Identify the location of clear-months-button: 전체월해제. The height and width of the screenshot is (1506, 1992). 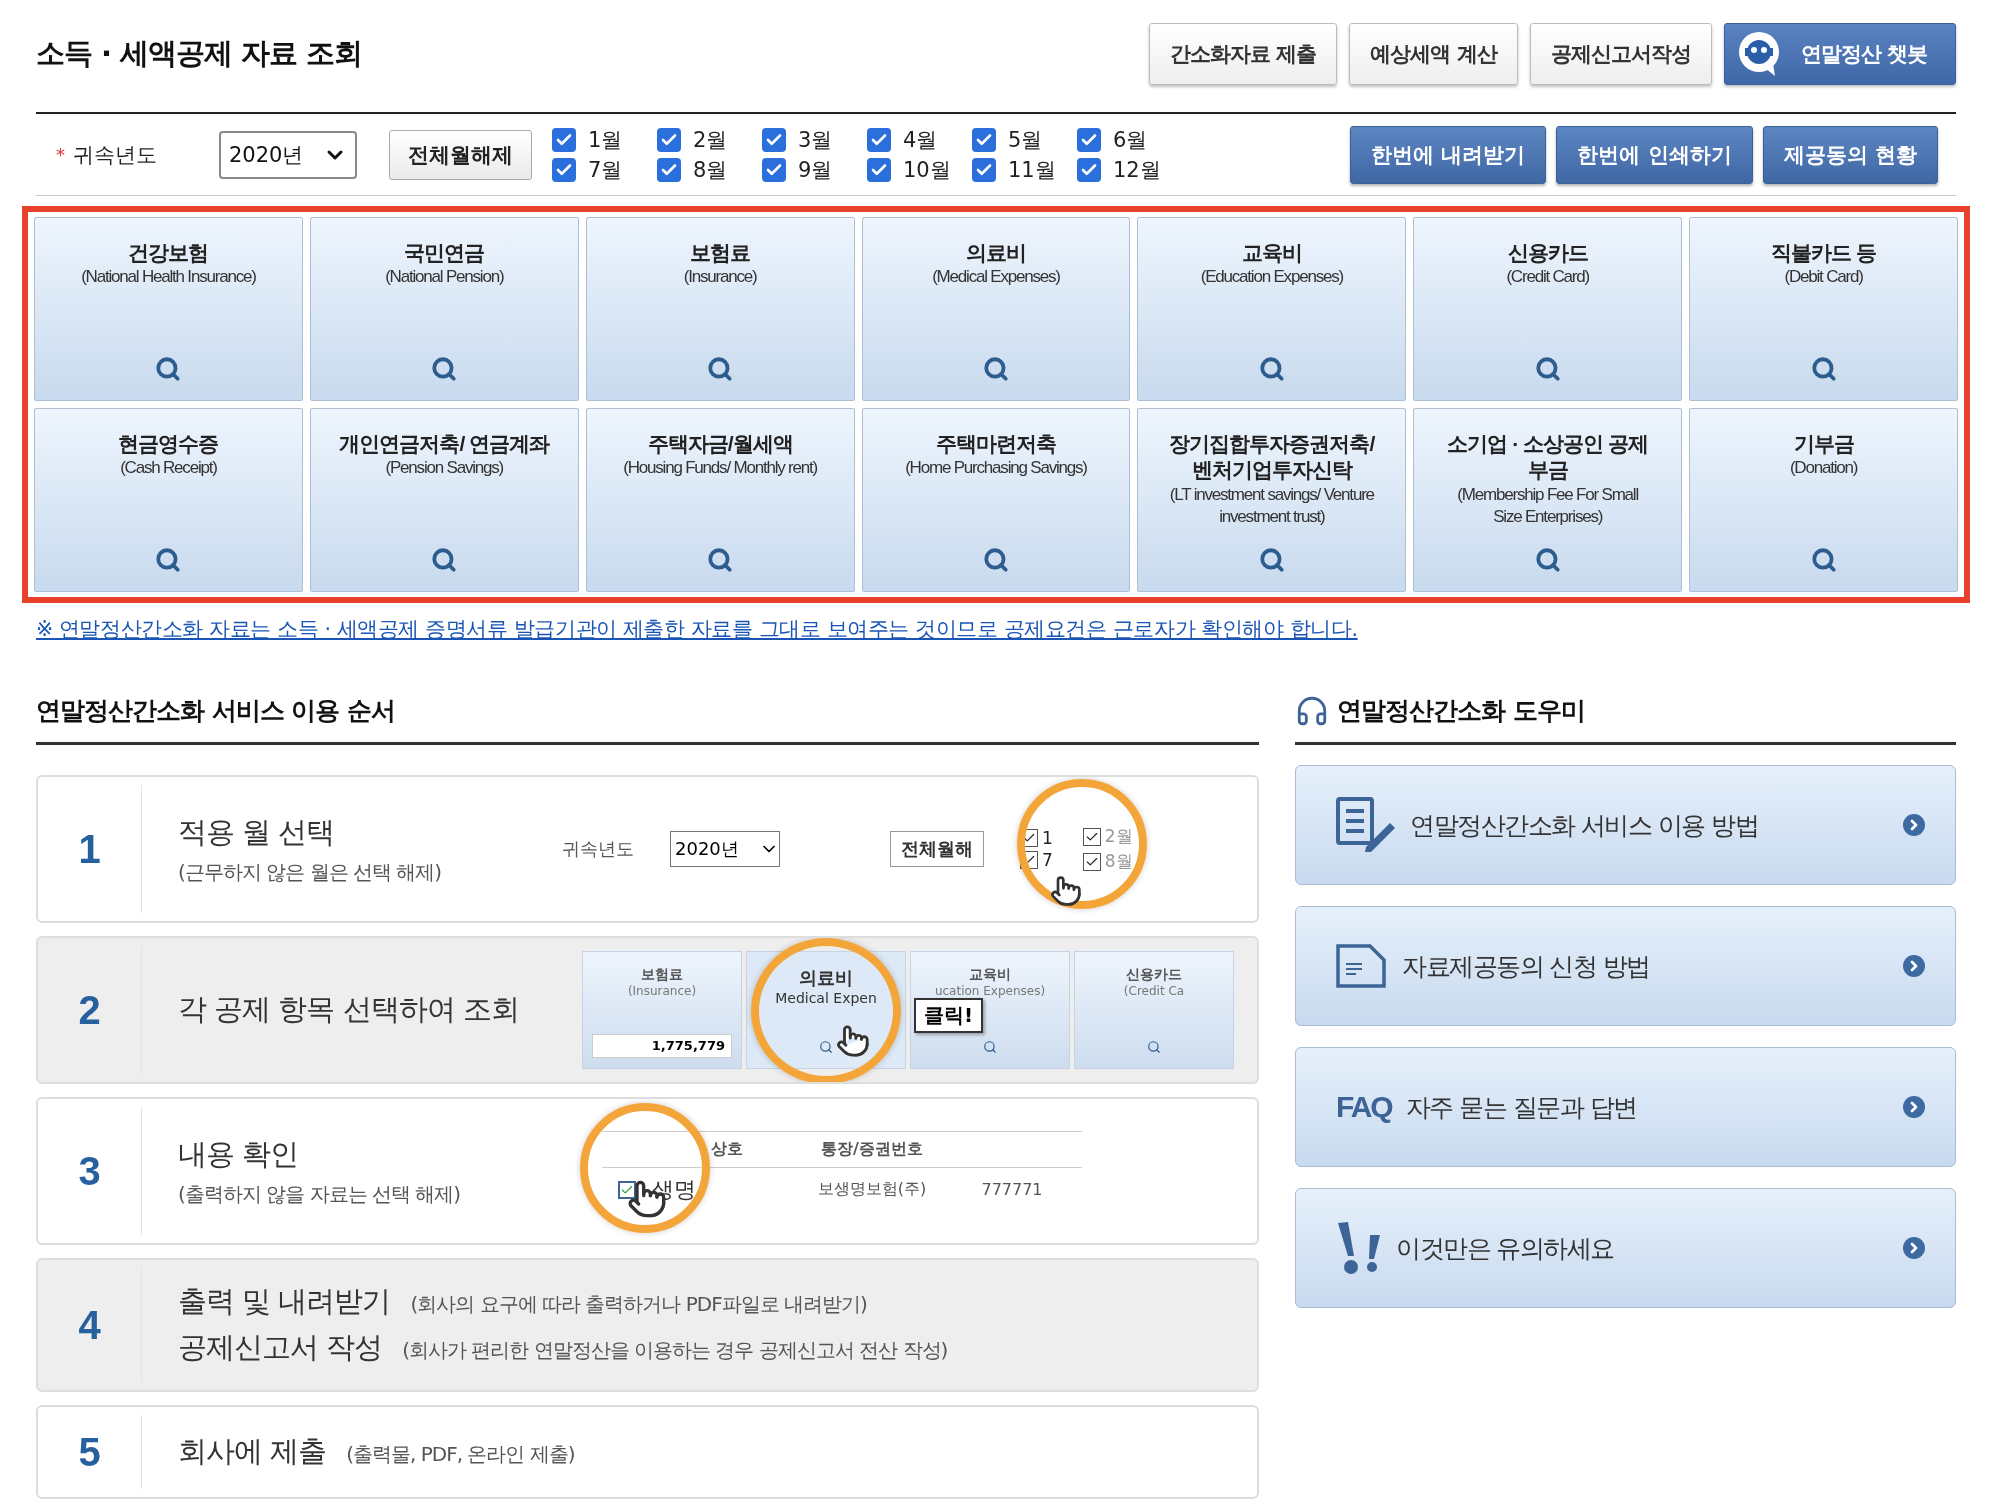
(460, 154).